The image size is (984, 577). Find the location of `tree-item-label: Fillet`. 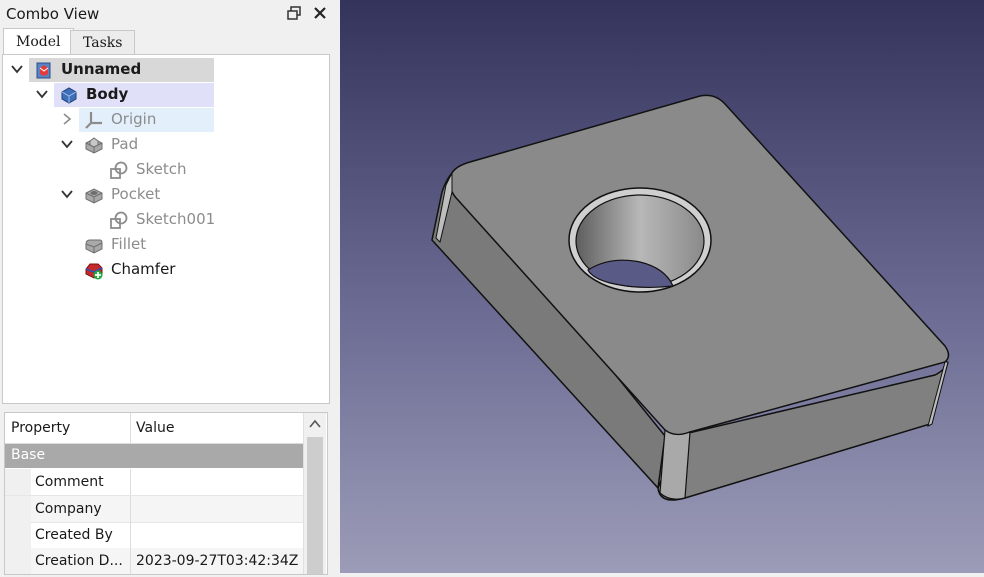

tree-item-label: Fillet is located at coordinates (129, 244).